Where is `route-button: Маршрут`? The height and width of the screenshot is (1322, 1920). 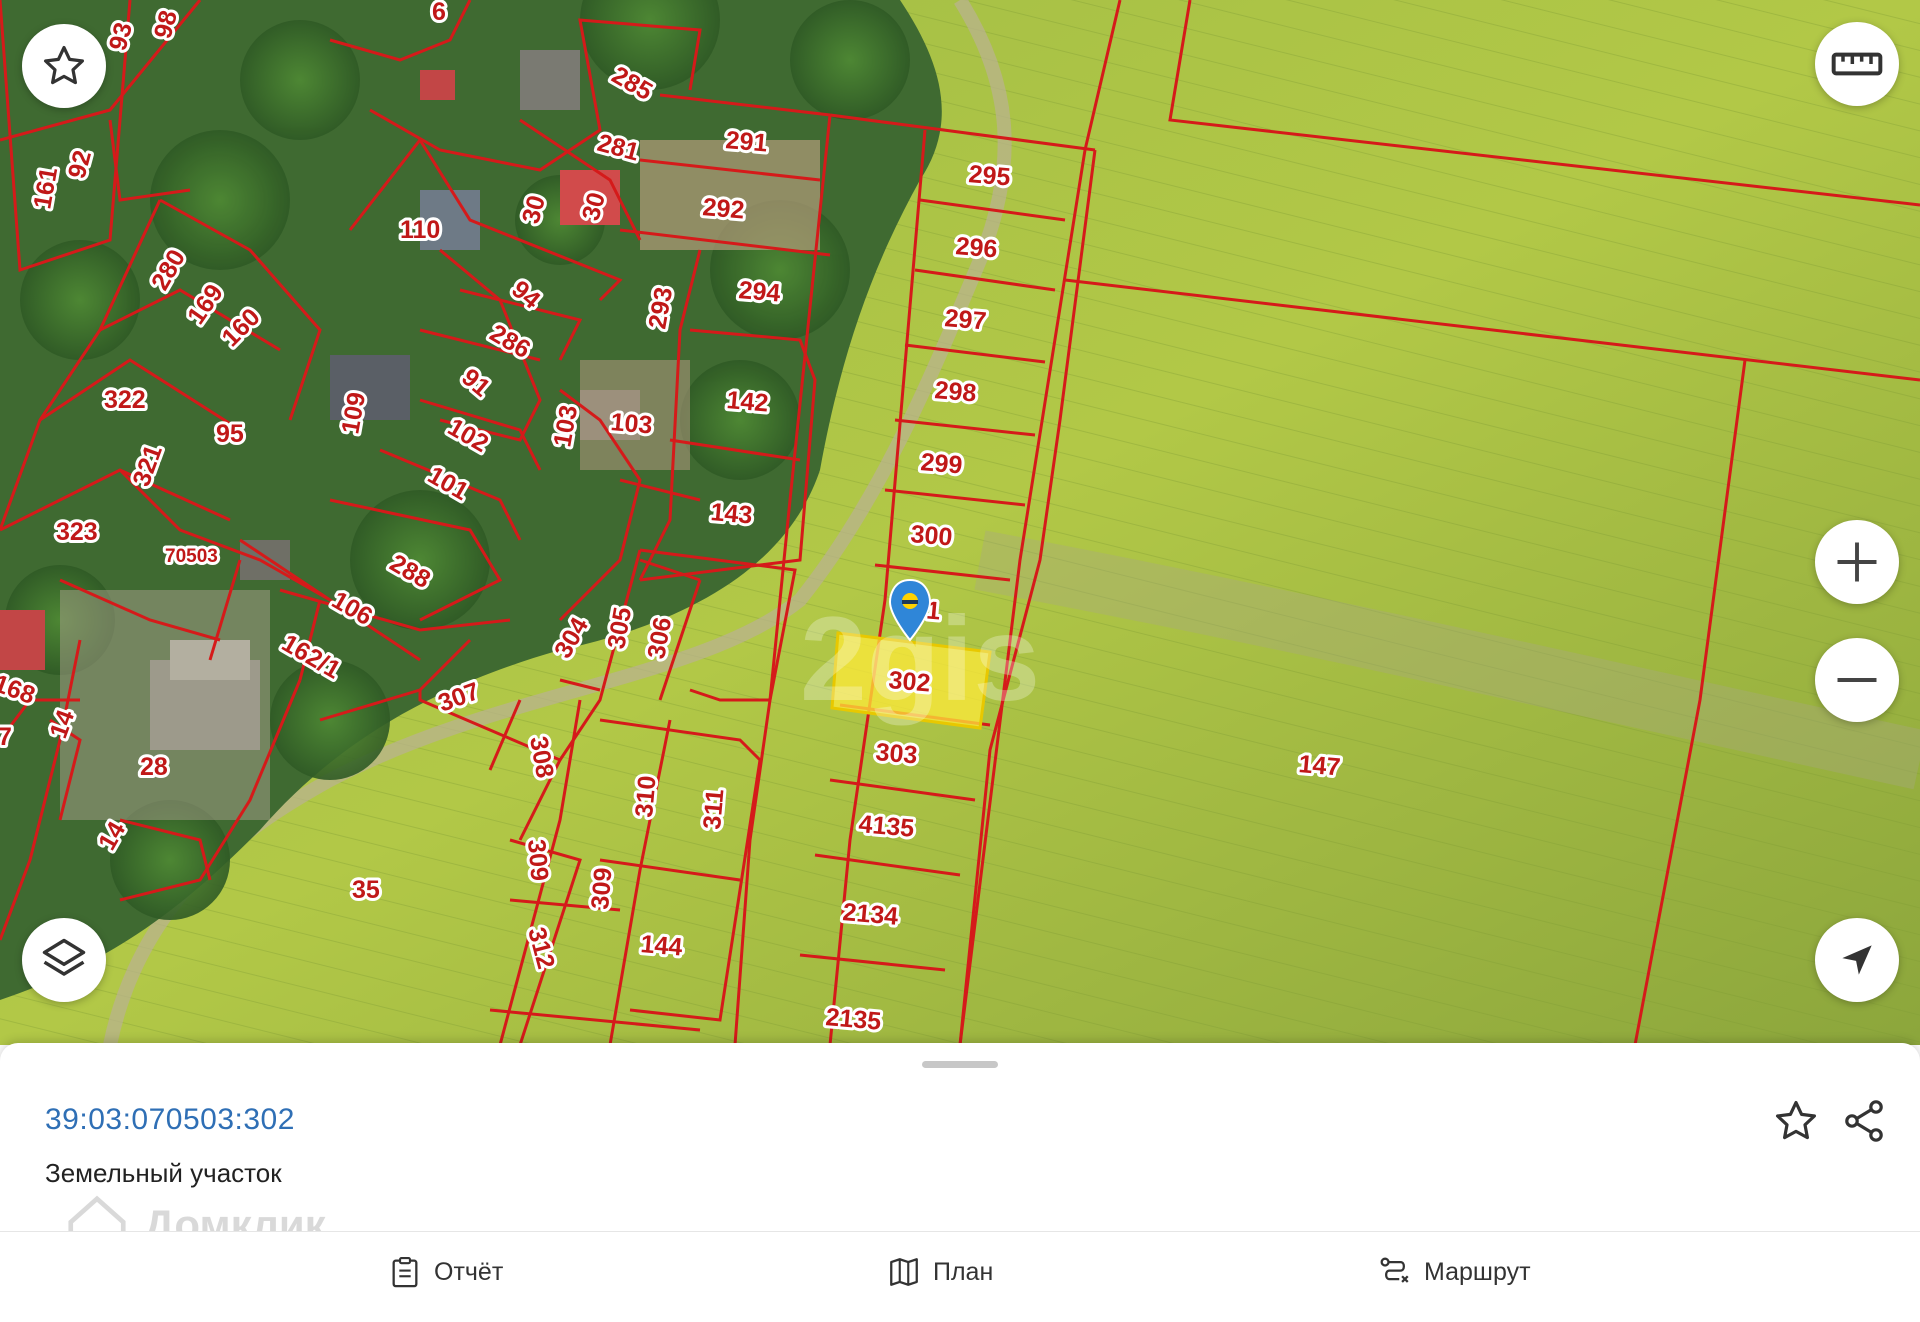 route-button: Маршрут is located at coordinates (1454, 1272).